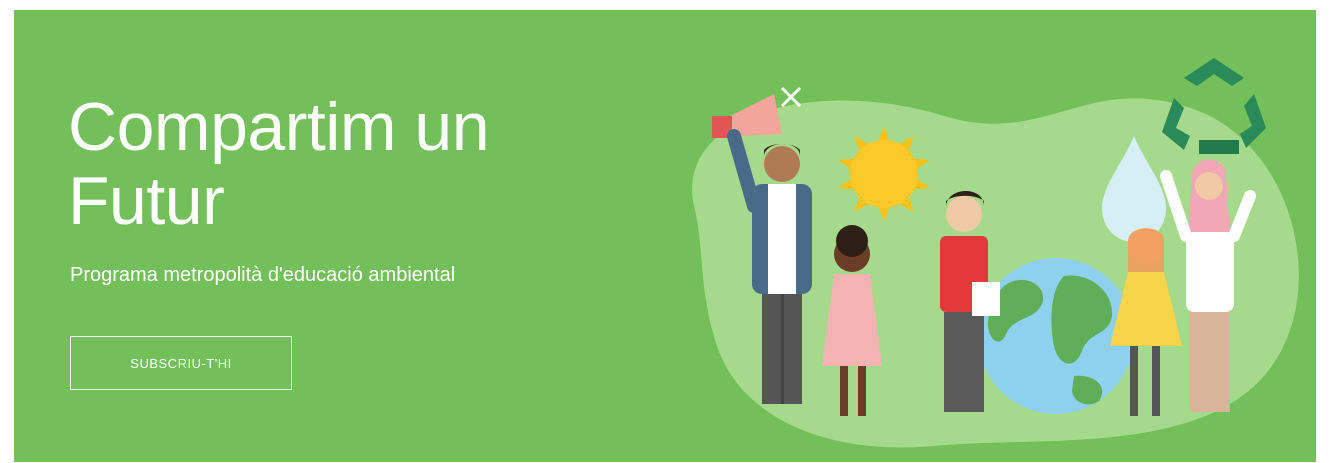 The width and height of the screenshot is (1330, 463). I want to click on title-line-1: Compartim un, so click(279, 127).